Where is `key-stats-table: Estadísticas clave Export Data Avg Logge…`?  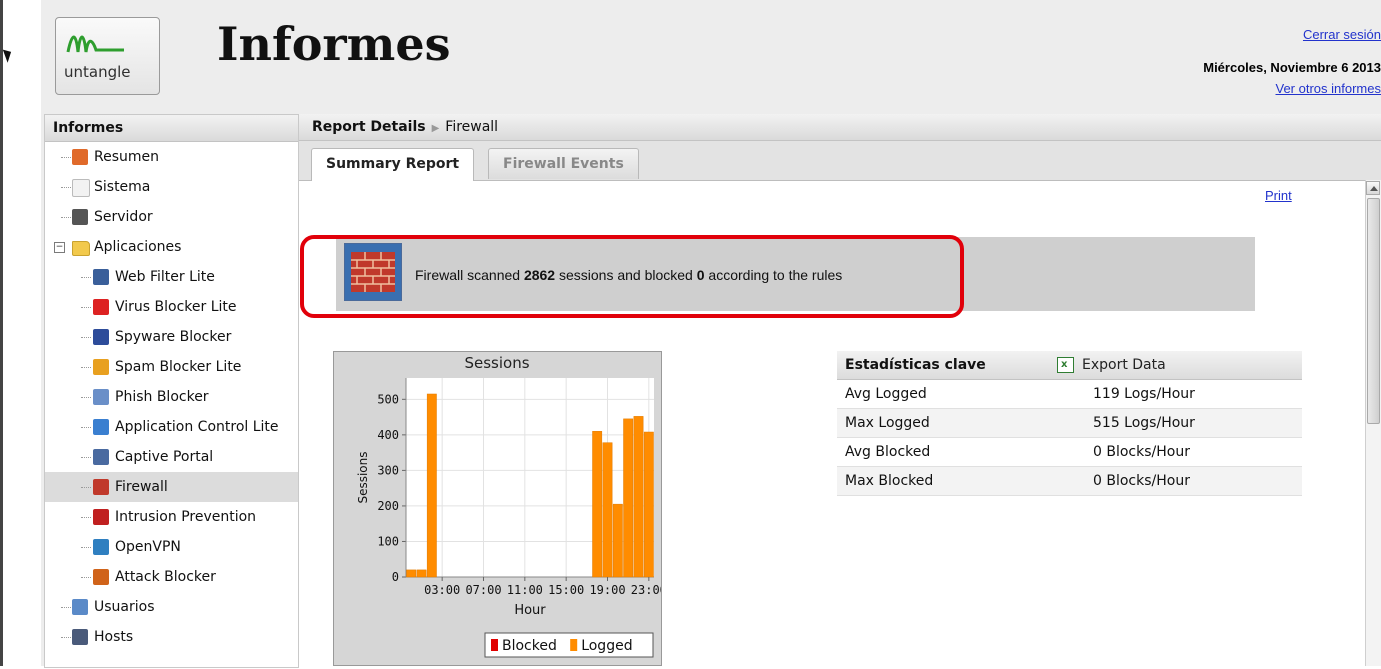 key-stats-table: Estadísticas clave Export Data Avg Logge… is located at coordinates (1069, 423).